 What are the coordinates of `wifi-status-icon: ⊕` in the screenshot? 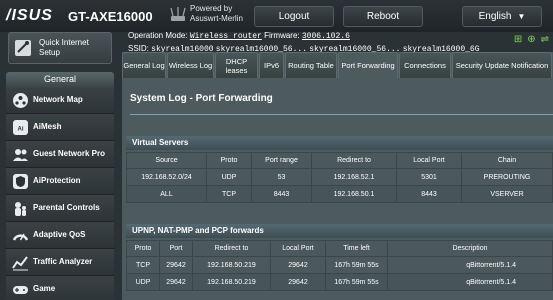 It's located at (531, 39).